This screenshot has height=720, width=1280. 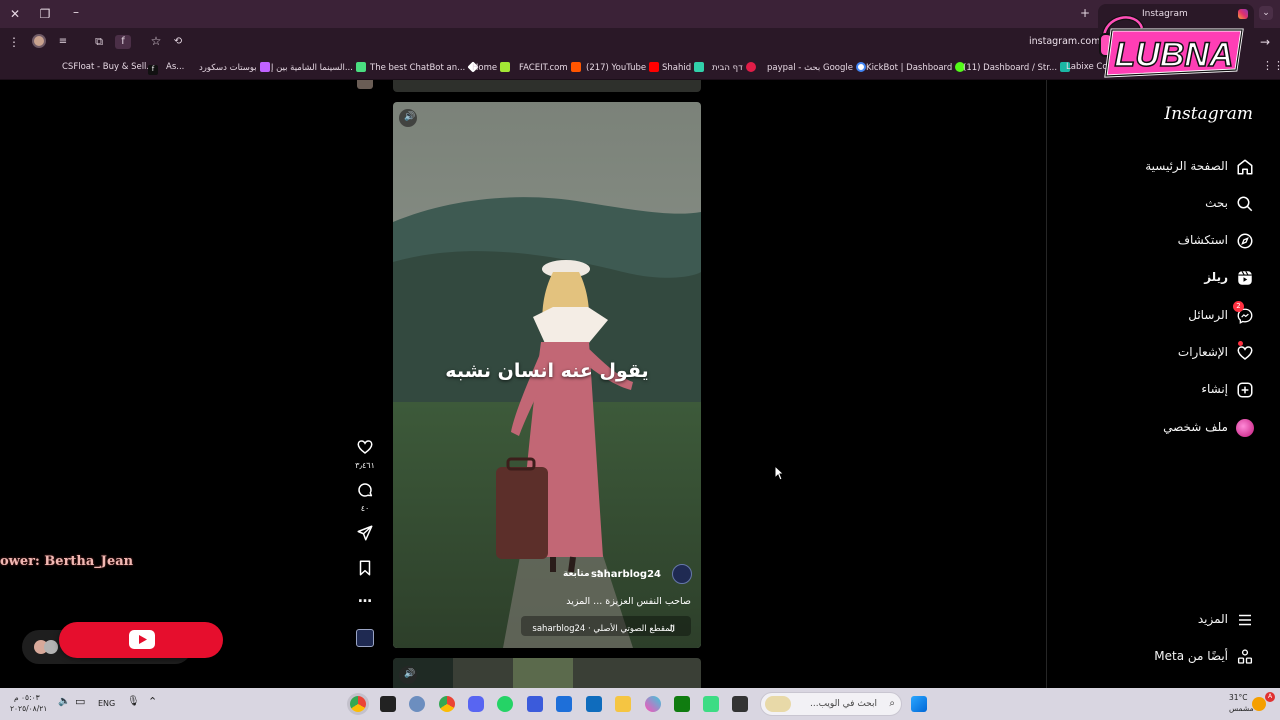 What do you see at coordinates (152, 701) in the screenshot?
I see `tray-chevron-icon: ⌃` at bounding box center [152, 701].